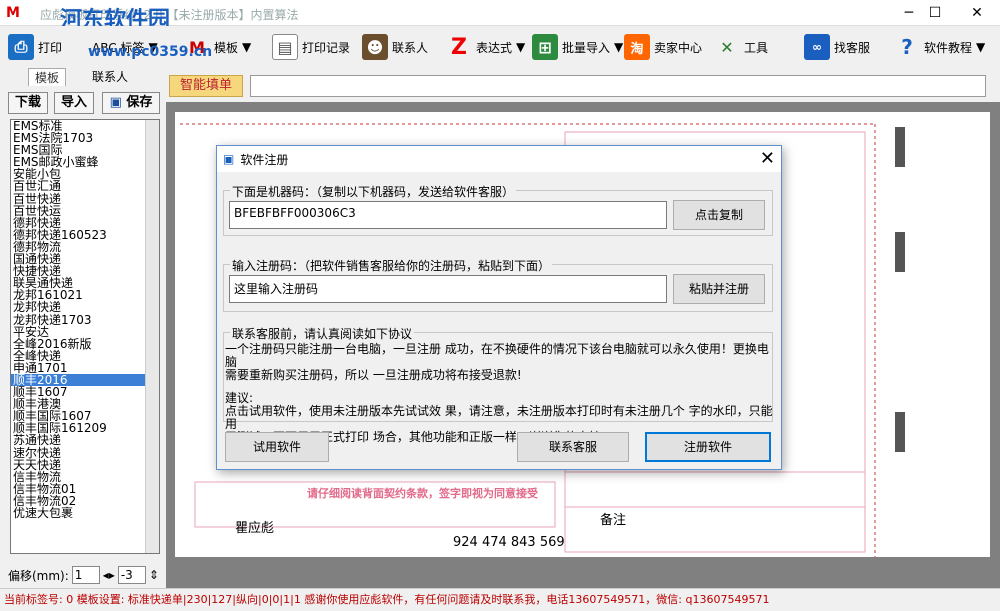  What do you see at coordinates (277, 447) in the screenshot?
I see `trial-button: 试用软件` at bounding box center [277, 447].